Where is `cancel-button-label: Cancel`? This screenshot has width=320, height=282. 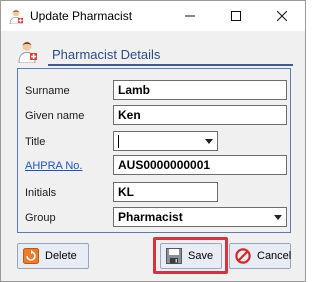
cancel-button-label: Cancel is located at coordinates (274, 256).